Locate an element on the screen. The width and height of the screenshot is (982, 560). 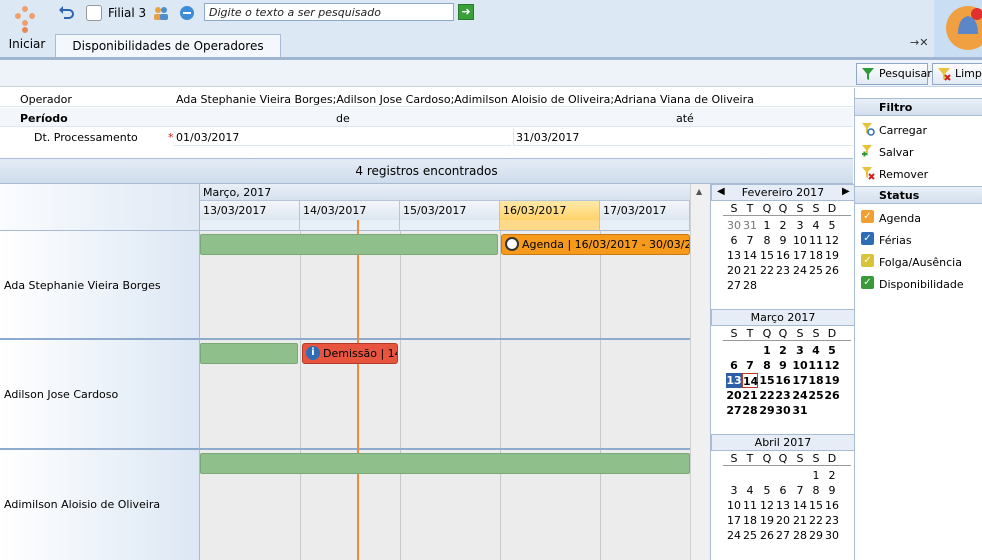
day-header-today: 16/03/2017 is located at coordinates (550, 210).